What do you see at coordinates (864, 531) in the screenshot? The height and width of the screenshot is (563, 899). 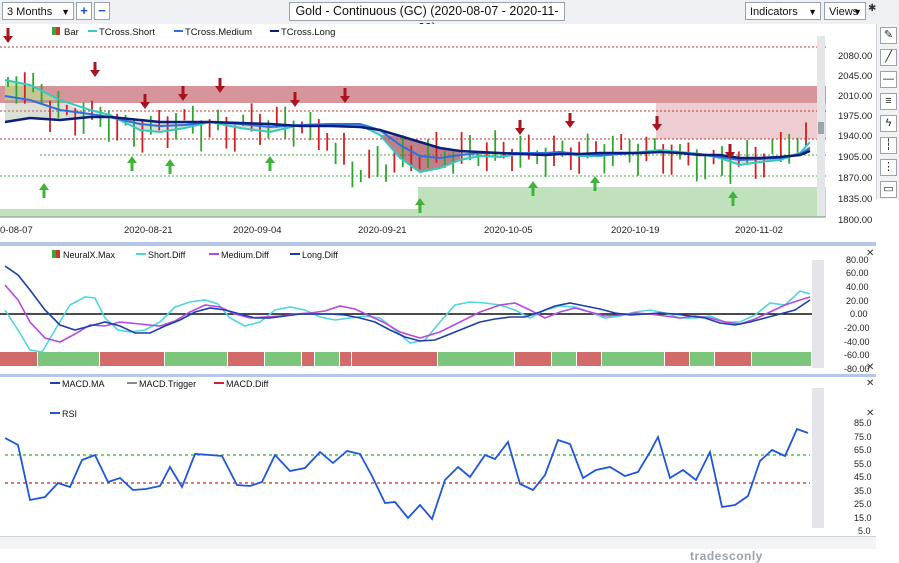 I see `svg-text: 5.0` at bounding box center [864, 531].